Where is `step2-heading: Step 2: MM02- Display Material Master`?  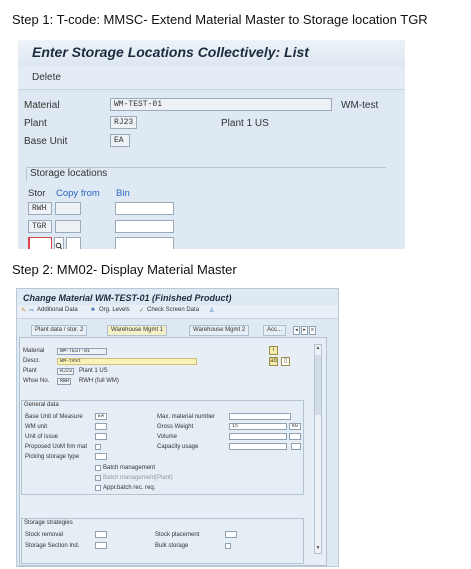 step2-heading: Step 2: MM02- Display Material Master is located at coordinates (124, 269).